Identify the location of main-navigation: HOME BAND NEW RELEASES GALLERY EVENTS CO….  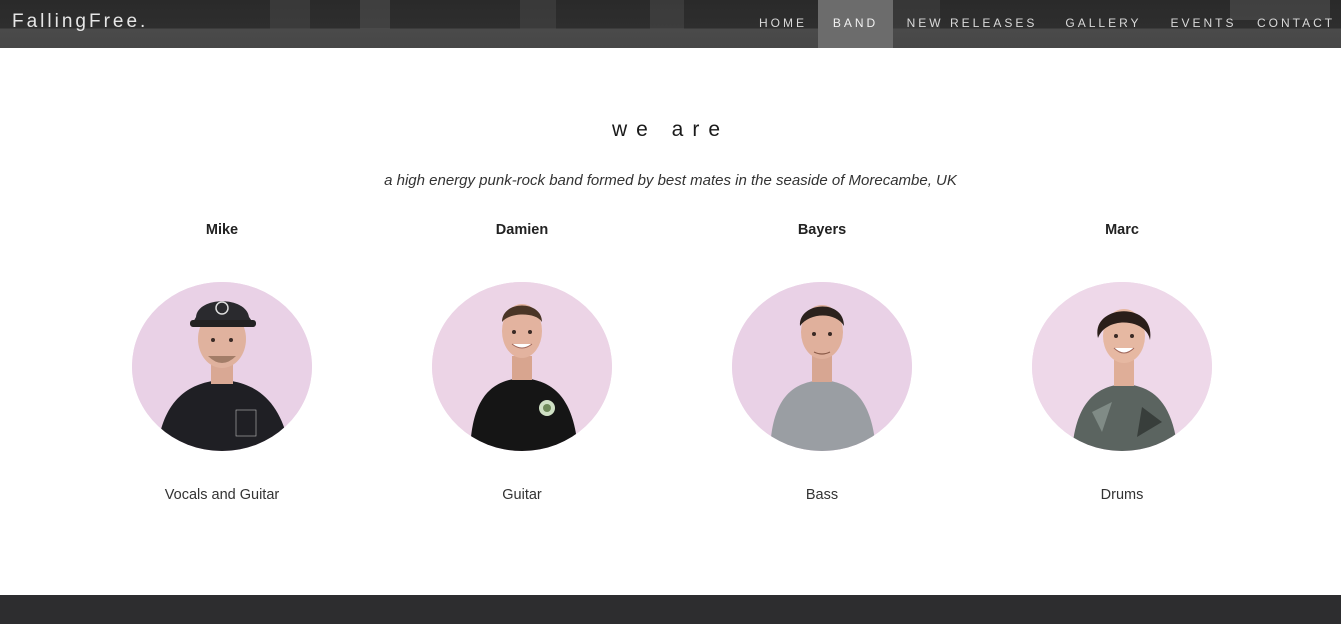
(1044, 24).